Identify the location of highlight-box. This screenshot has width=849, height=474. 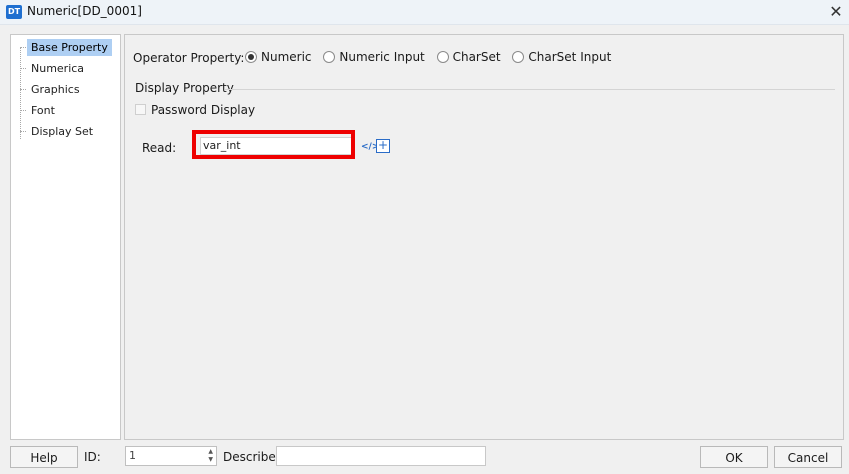
(273, 144).